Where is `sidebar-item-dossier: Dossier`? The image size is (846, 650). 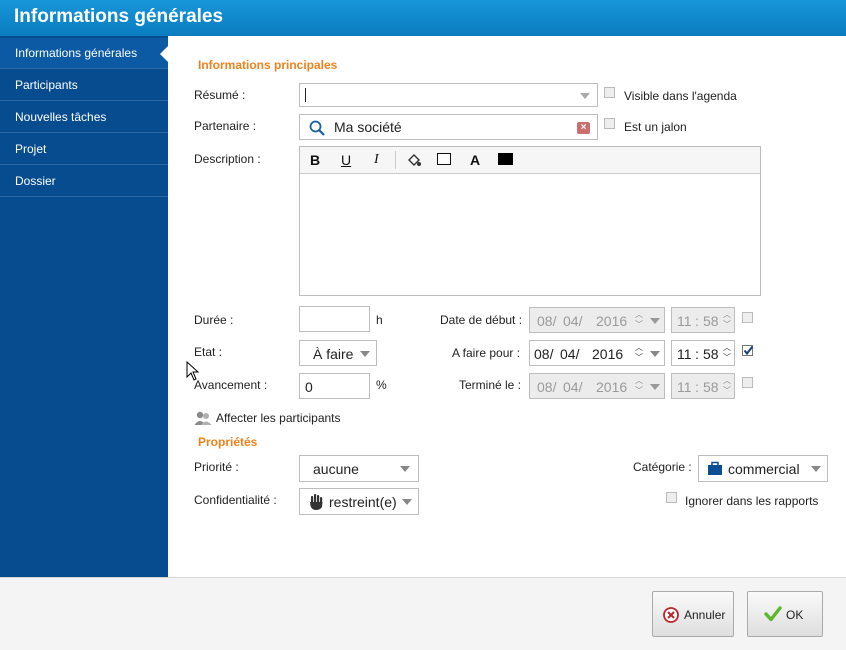
sidebar-item-dossier: Dossier is located at coordinates (84, 181).